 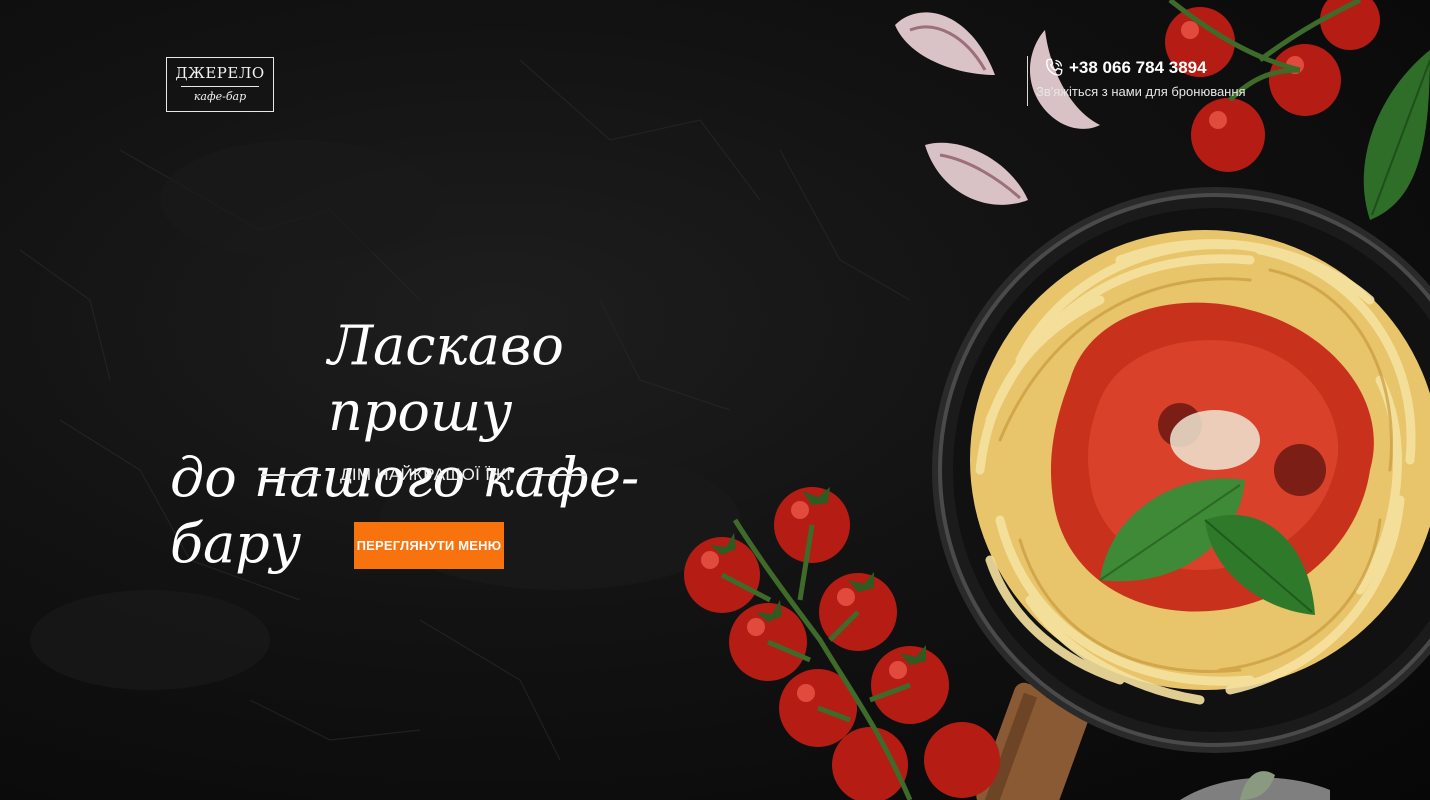 I want to click on logo-divider, so click(x=220, y=86).